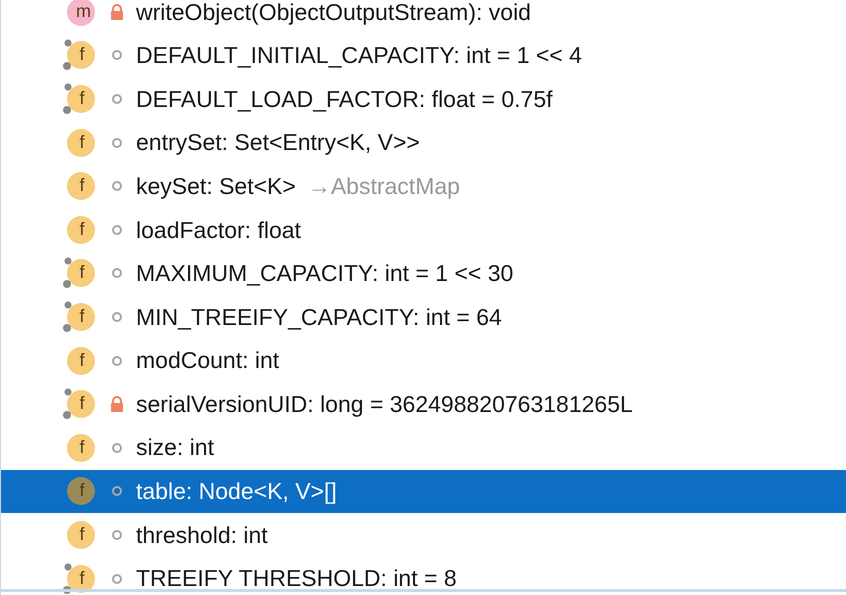  What do you see at coordinates (359, 55) in the screenshot?
I see `member-label: DEFAULT_INITIAL_CAPACITY: int = 1 << 4` at bounding box center [359, 55].